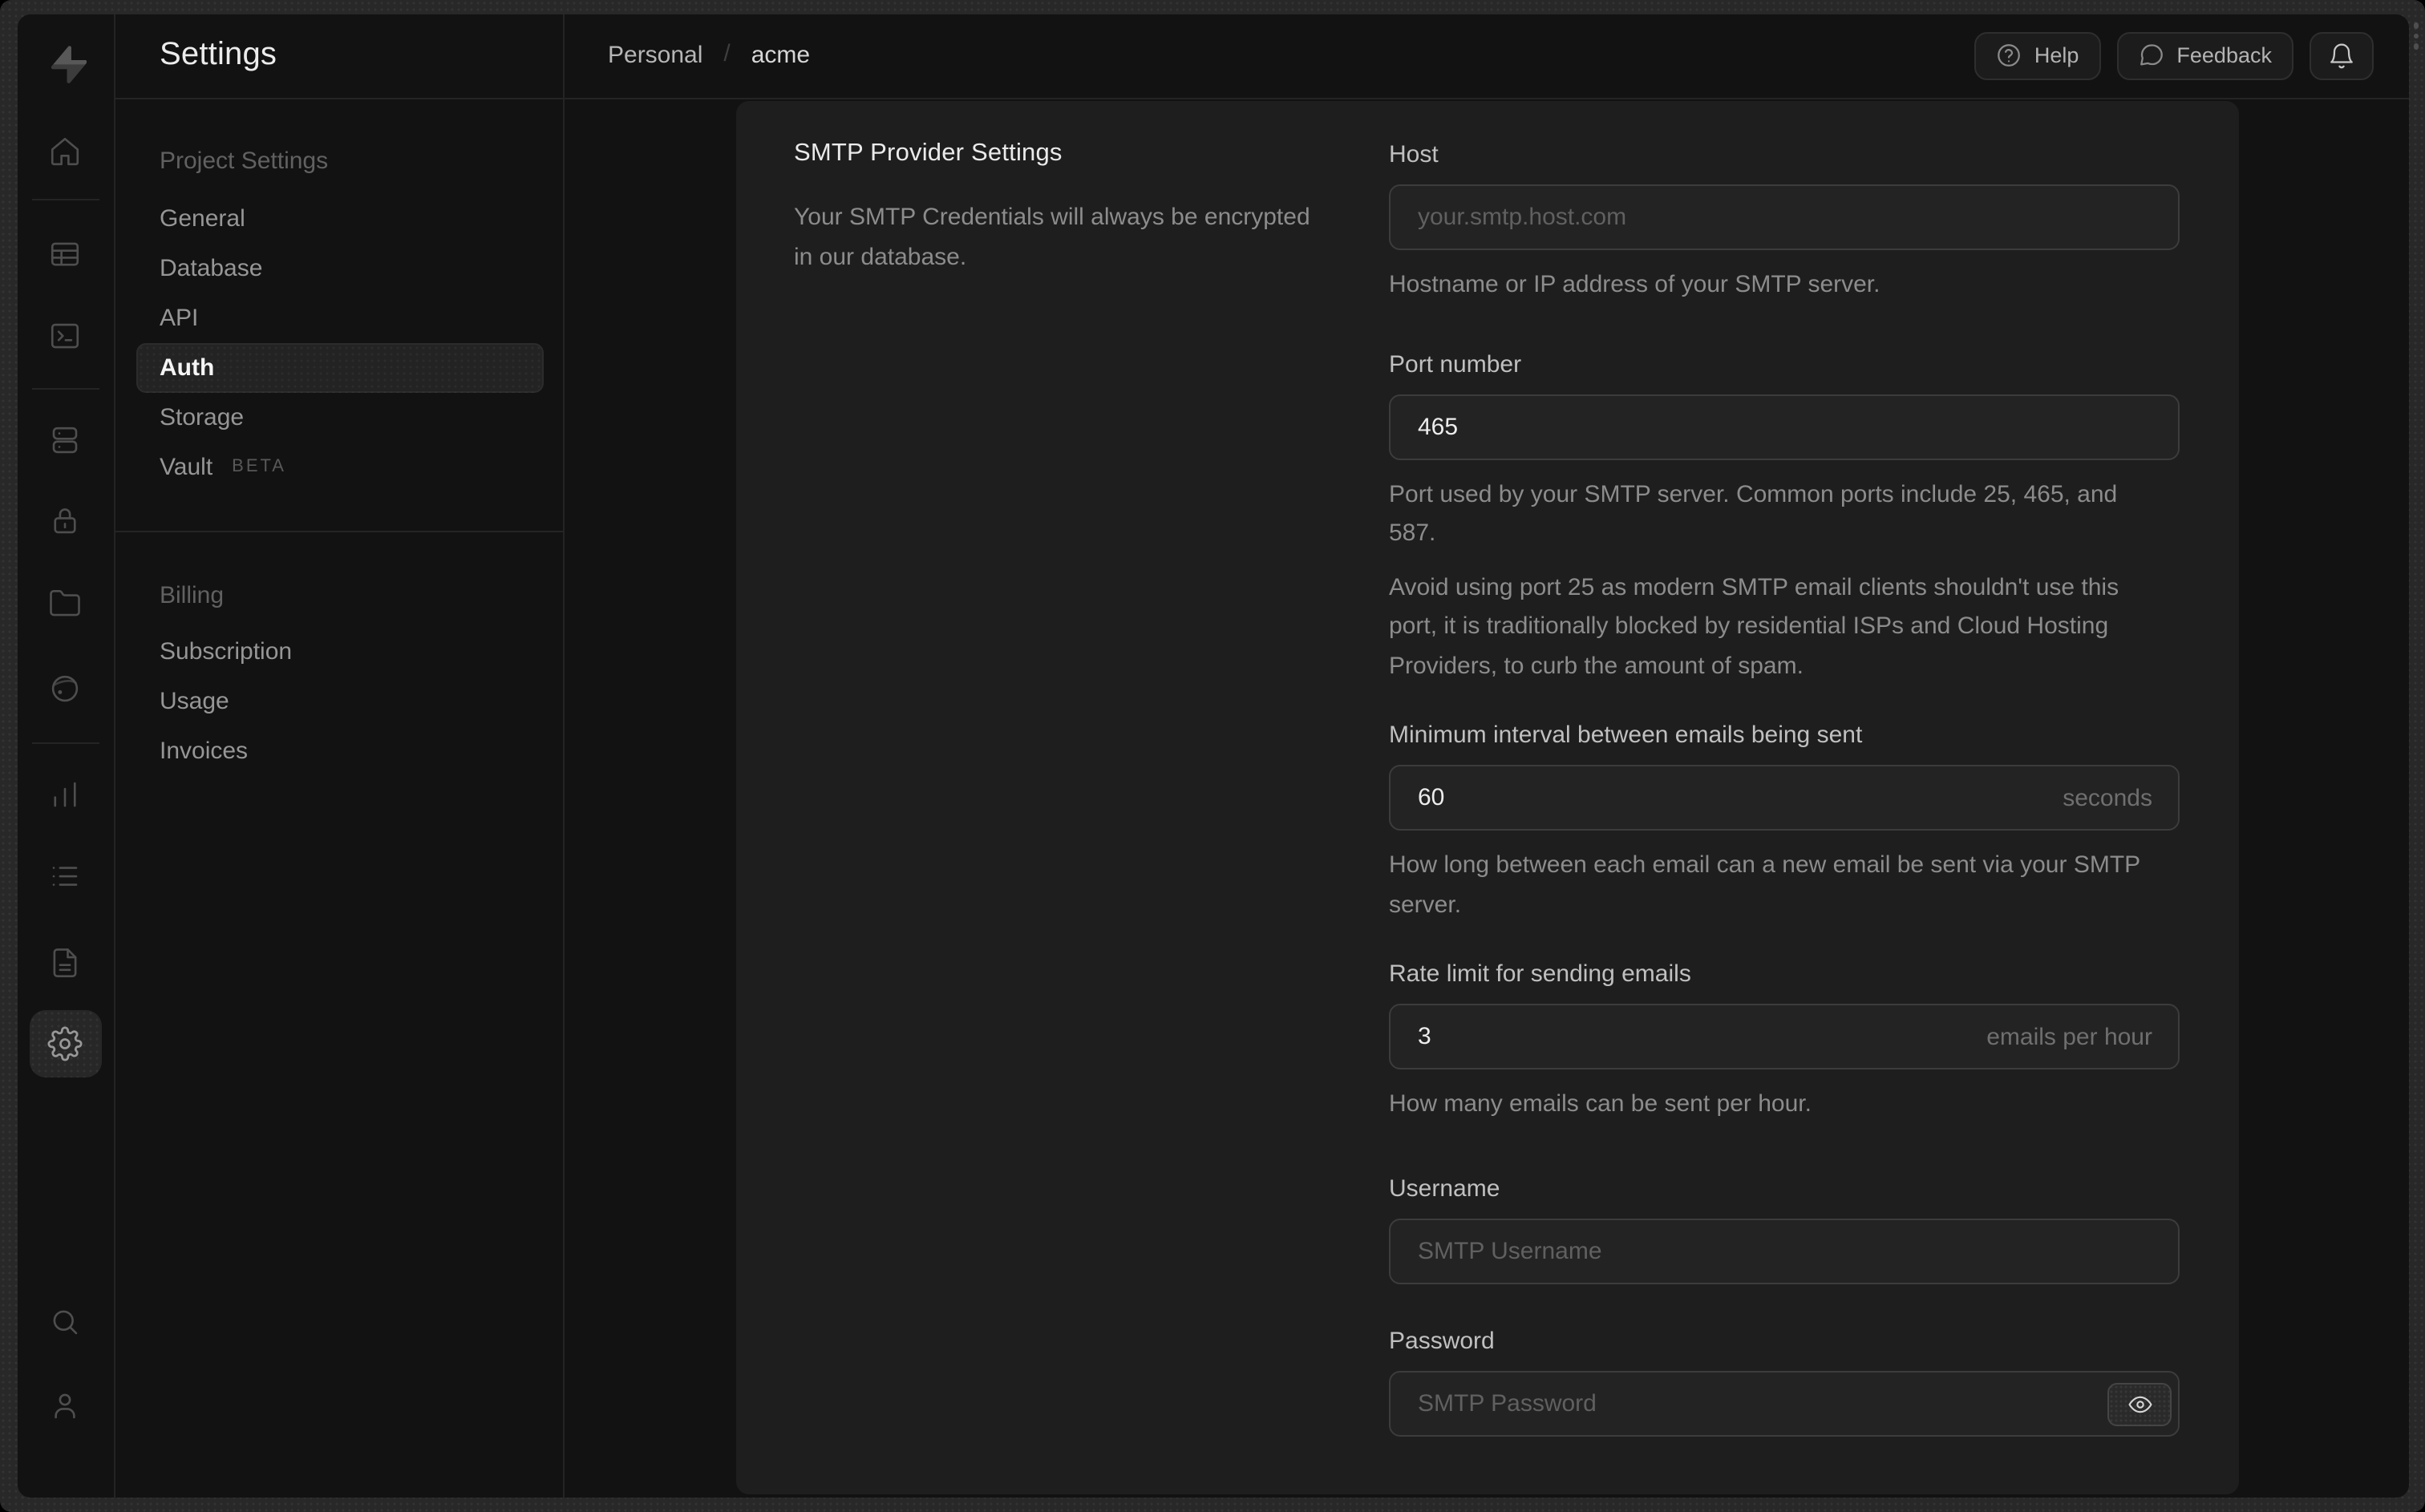 Image resolution: width=2425 pixels, height=1512 pixels. What do you see at coordinates (780, 56) in the screenshot?
I see `breadcrumb-project: acme` at bounding box center [780, 56].